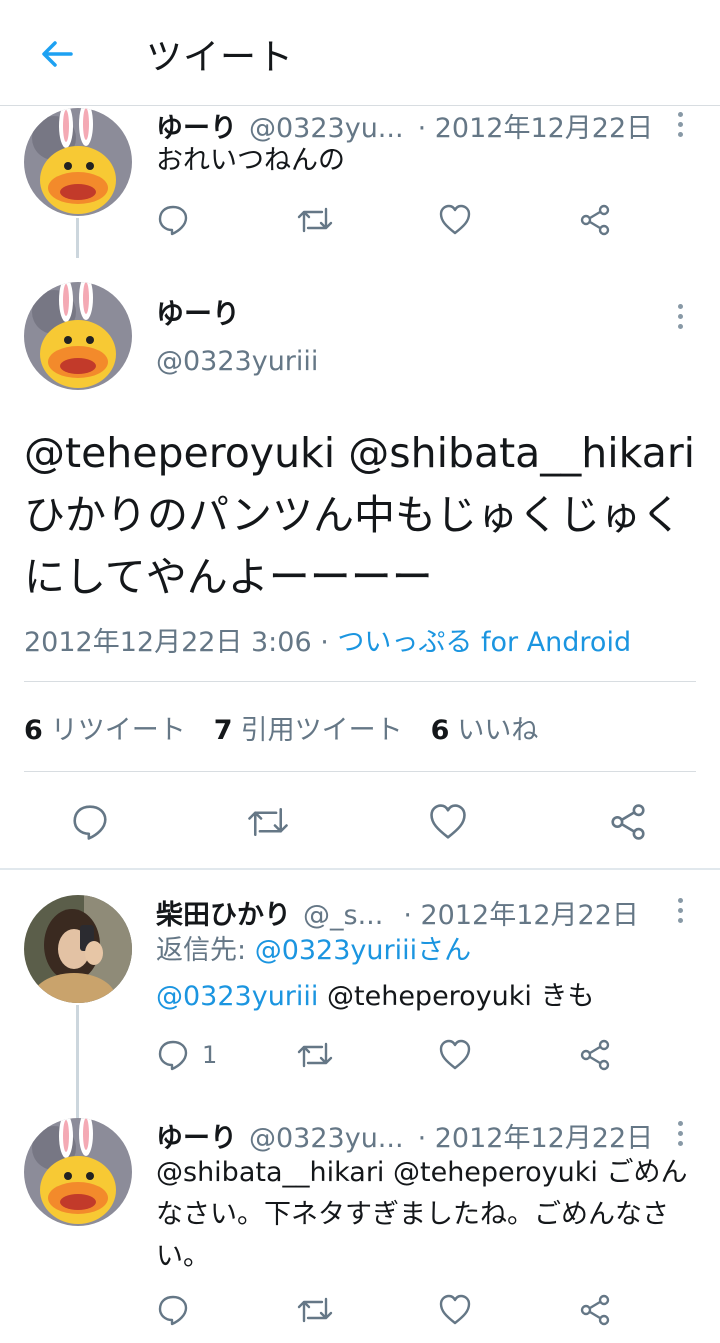 Image resolution: width=720 pixels, height=1343 pixels. I want to click on display-name: 柴田ひかり, so click(223, 912).